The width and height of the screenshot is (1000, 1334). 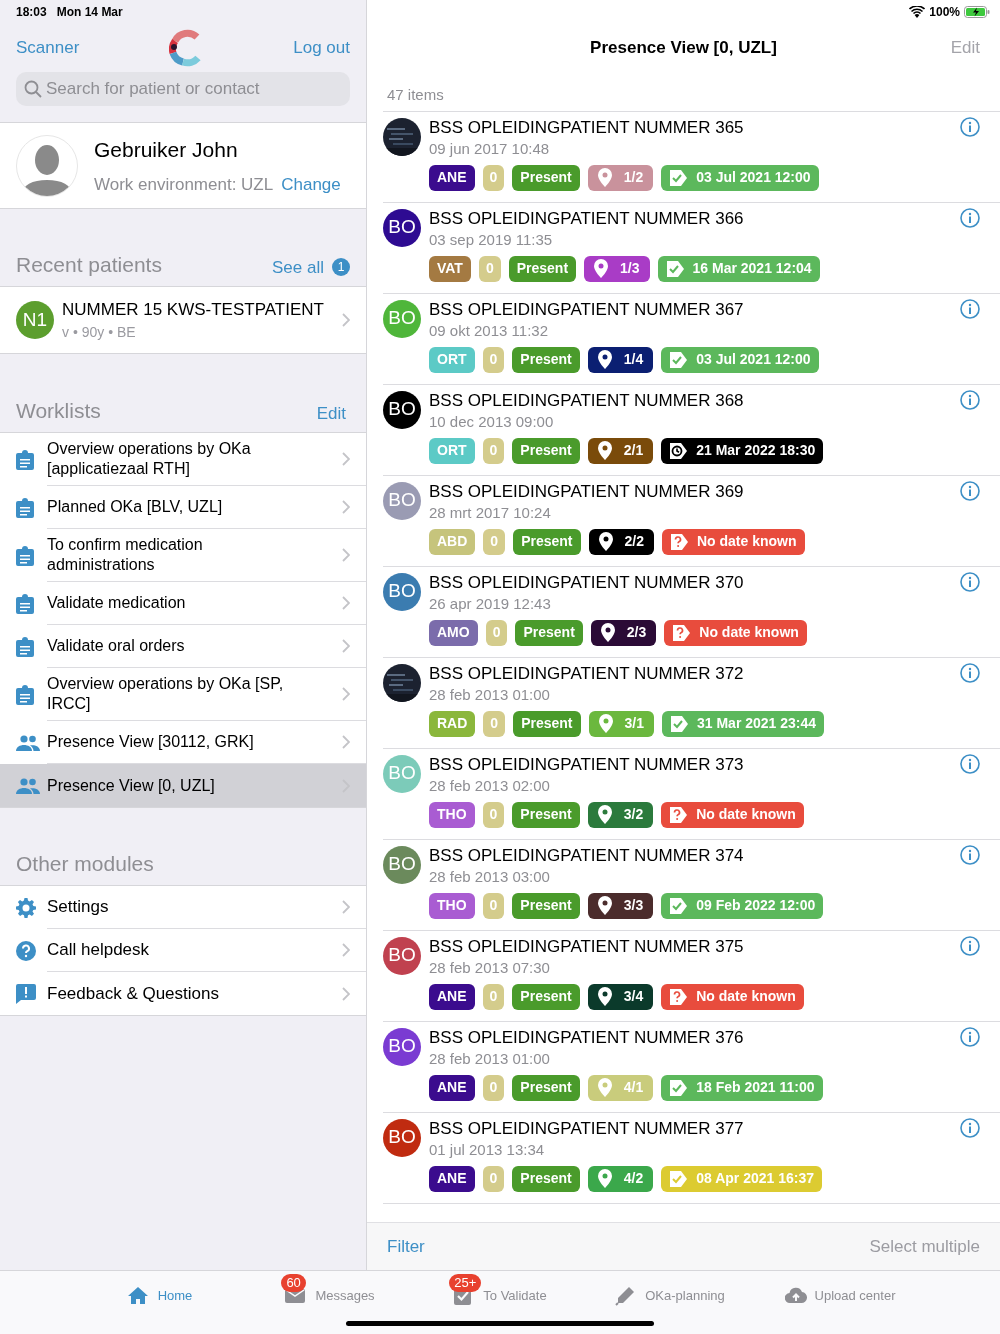 I want to click on patient-row: BO BSS OPLEIDINGPATIENT NUMMER 368 10 dec 2013 09:00 ORT 0 Present 2/1 21 Mar 2022 18:30, so click(x=691, y=430).